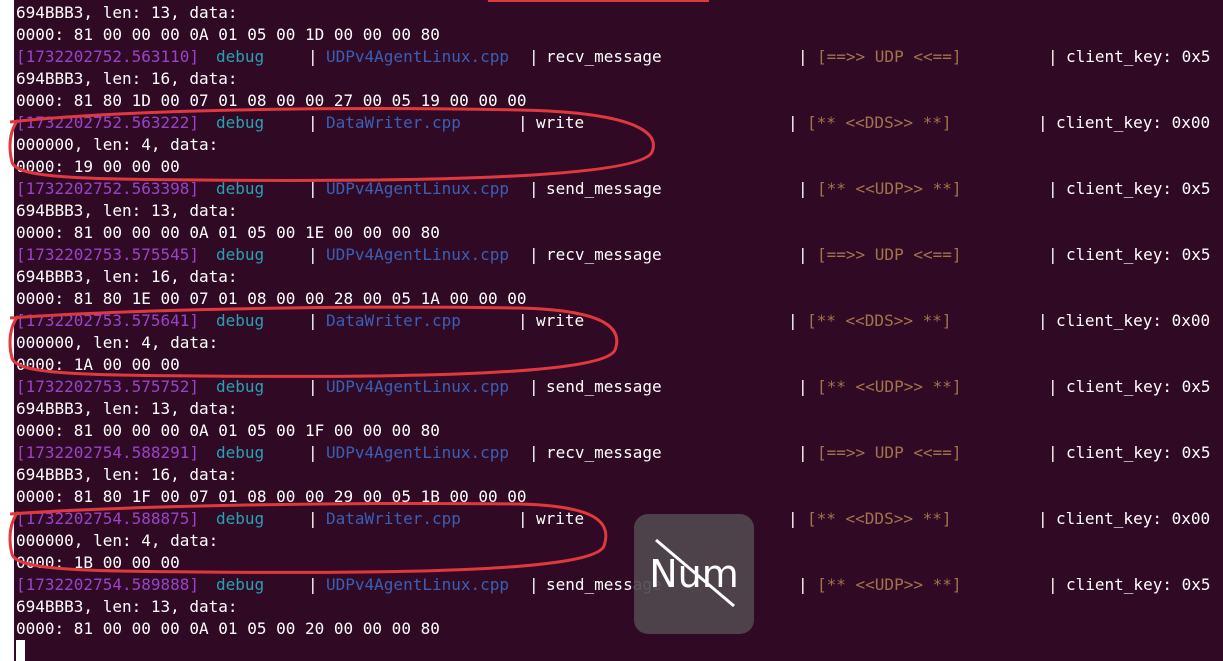 Image resolution: width=1223 pixels, height=661 pixels. I want to click on terminal-output-line: 000000, len: 4, data:, so click(117, 540).